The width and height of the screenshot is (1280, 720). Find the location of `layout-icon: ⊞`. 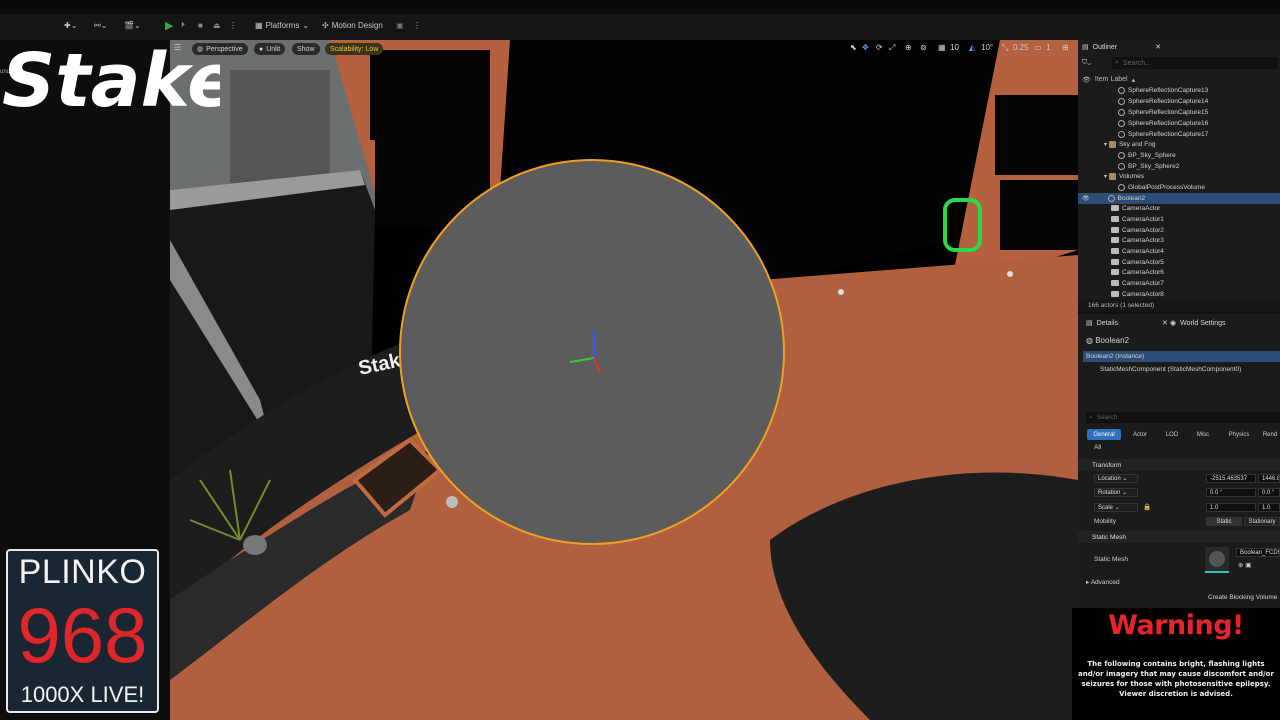

layout-icon: ⊞ is located at coordinates (1065, 47).